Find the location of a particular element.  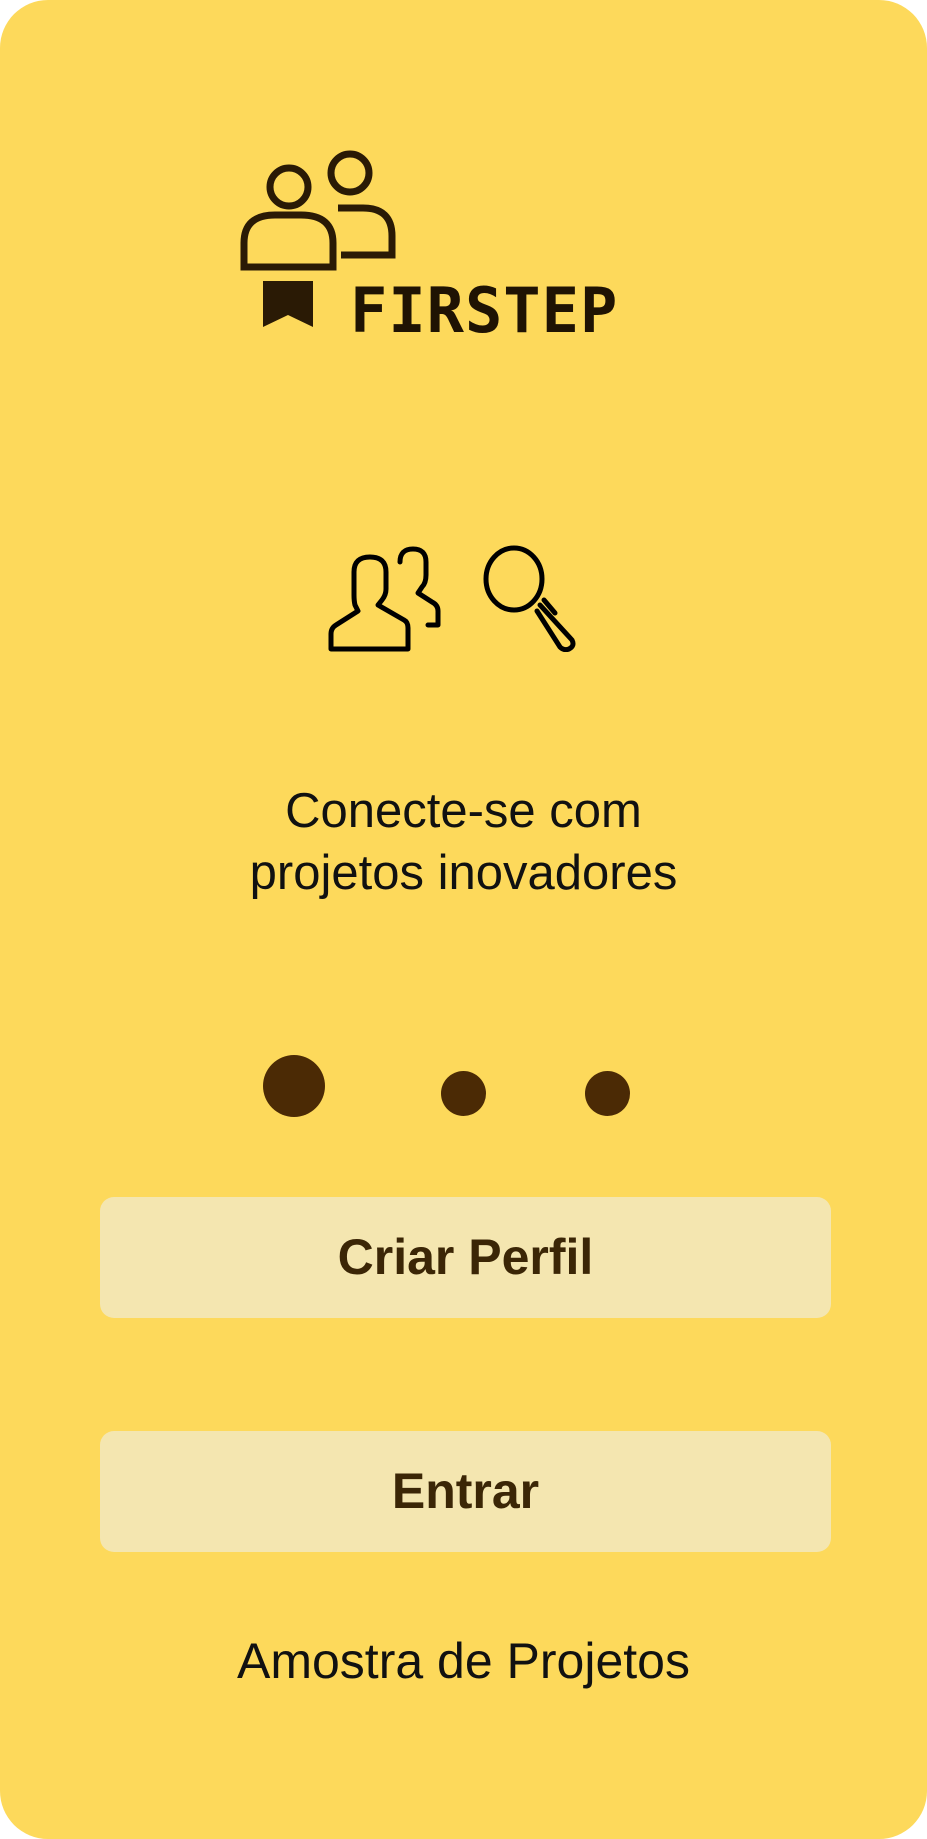

bookmark-logo-icon is located at coordinates (288, 304).